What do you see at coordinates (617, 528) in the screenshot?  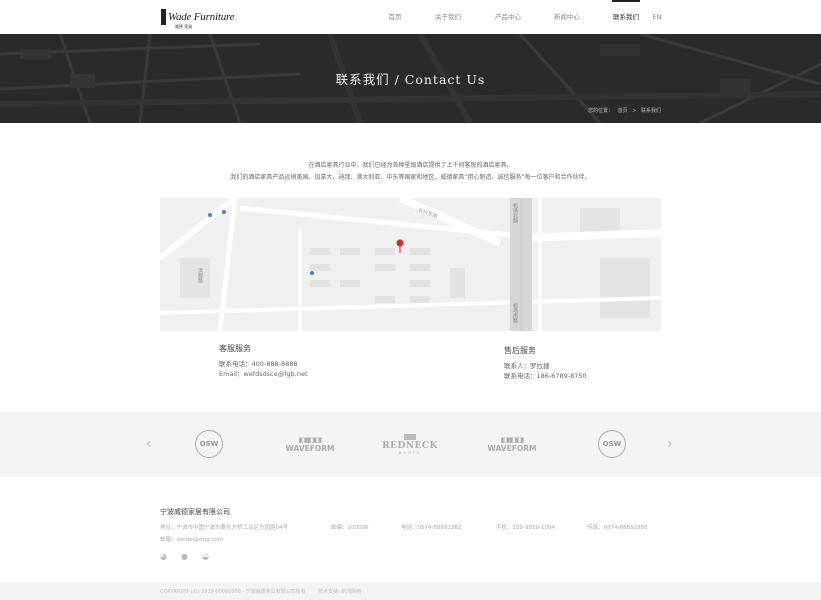 I see `footer-fax: 传真：0574-88652380` at bounding box center [617, 528].